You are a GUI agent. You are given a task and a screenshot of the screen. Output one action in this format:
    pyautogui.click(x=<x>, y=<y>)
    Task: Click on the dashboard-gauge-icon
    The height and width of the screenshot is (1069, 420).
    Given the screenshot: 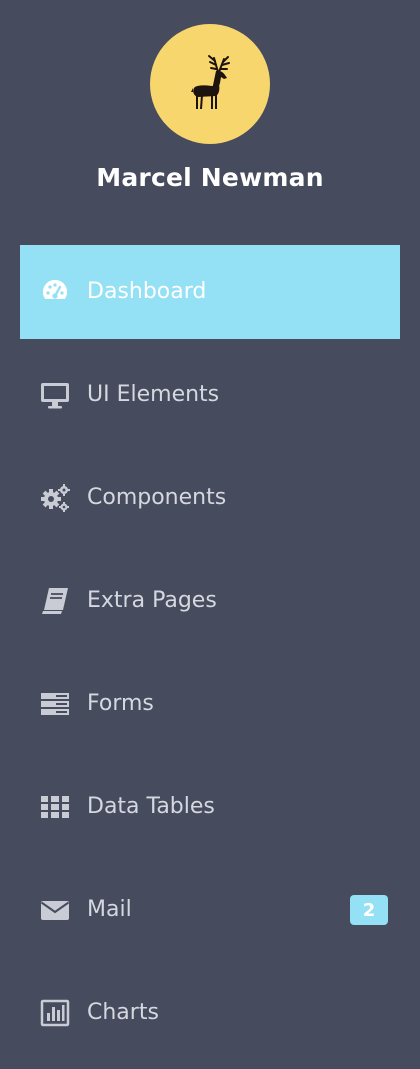 What is the action you would take?
    pyautogui.click(x=55, y=292)
    